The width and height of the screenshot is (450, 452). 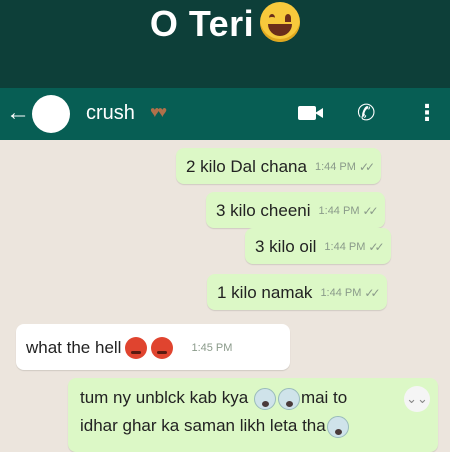 What do you see at coordinates (366, 113) in the screenshot?
I see `phone-icon: ✆` at bounding box center [366, 113].